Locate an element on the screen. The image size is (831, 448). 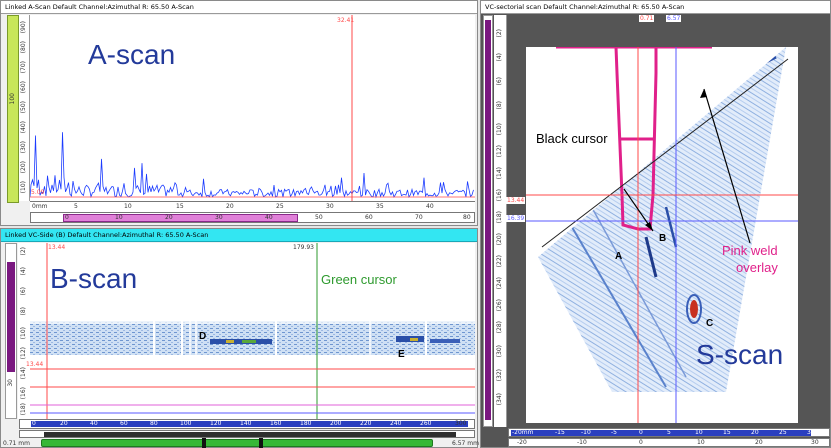
bscan-letter-e: E is located at coordinates (401, 354).